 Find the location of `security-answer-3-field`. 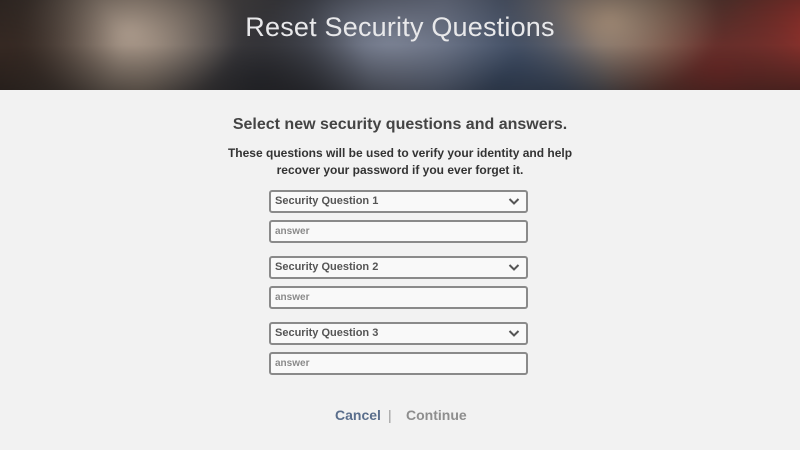

security-answer-3-field is located at coordinates (398, 363).